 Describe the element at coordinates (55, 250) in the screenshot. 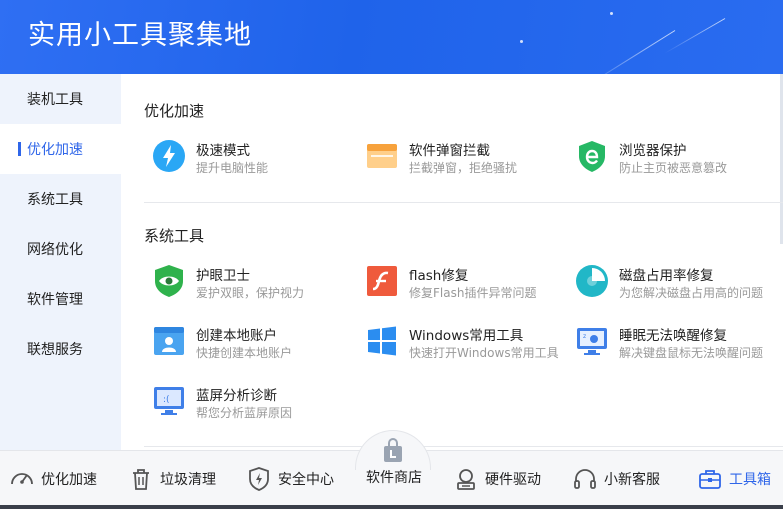

I see `sidebar-item-label: 网络优化` at that location.